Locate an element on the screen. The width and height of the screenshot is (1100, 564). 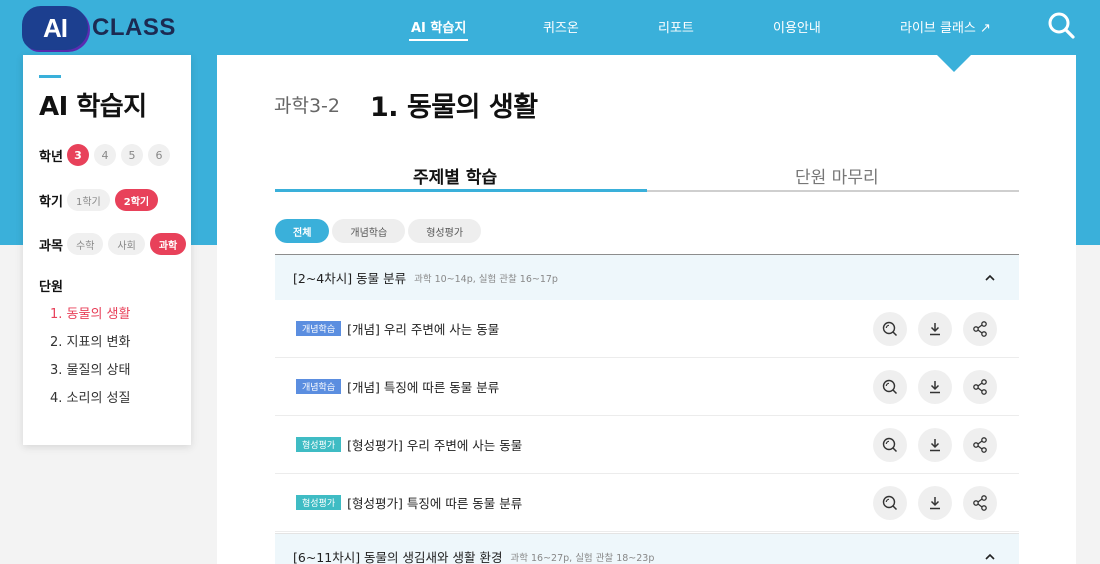
list-item: 형성평가 [형성평가] 우리 주변에 사는 동물 is located at coordinates (647, 445).